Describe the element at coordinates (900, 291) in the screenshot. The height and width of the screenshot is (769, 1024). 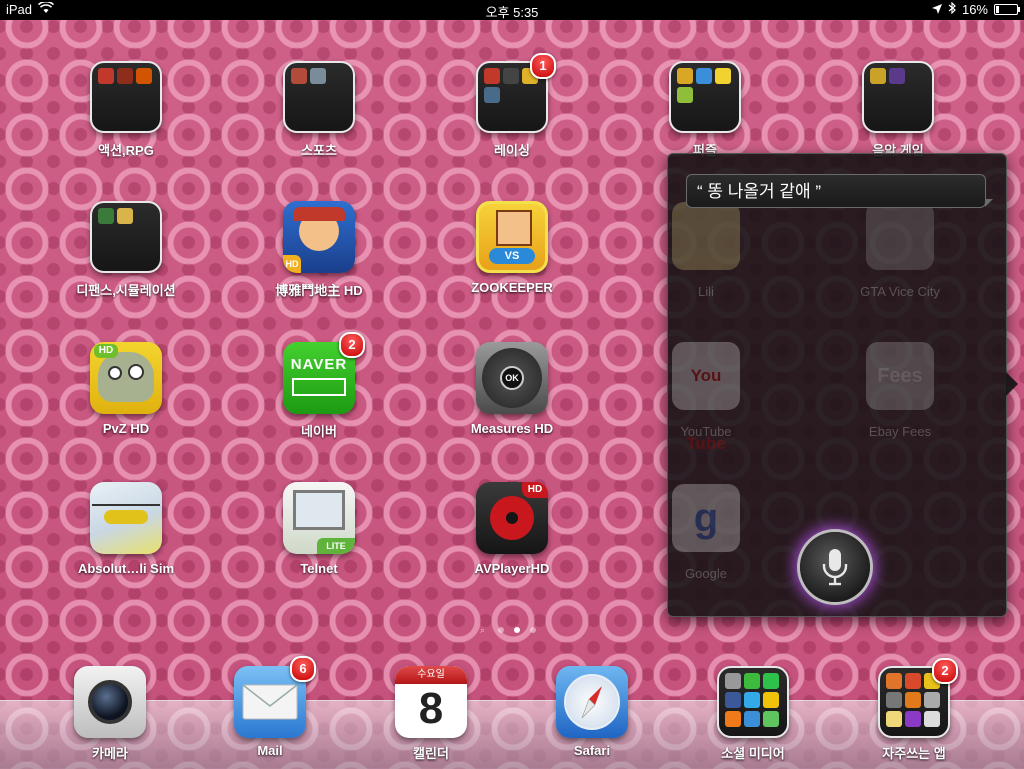
I see `app-label: GTA Vice City` at that location.